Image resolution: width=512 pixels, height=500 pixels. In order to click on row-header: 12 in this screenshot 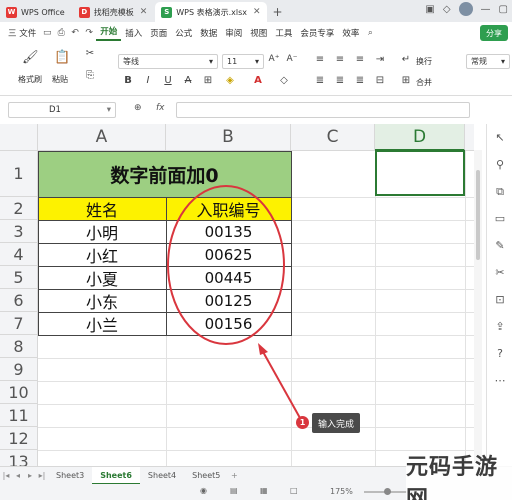, I will do `click(19, 438)`.